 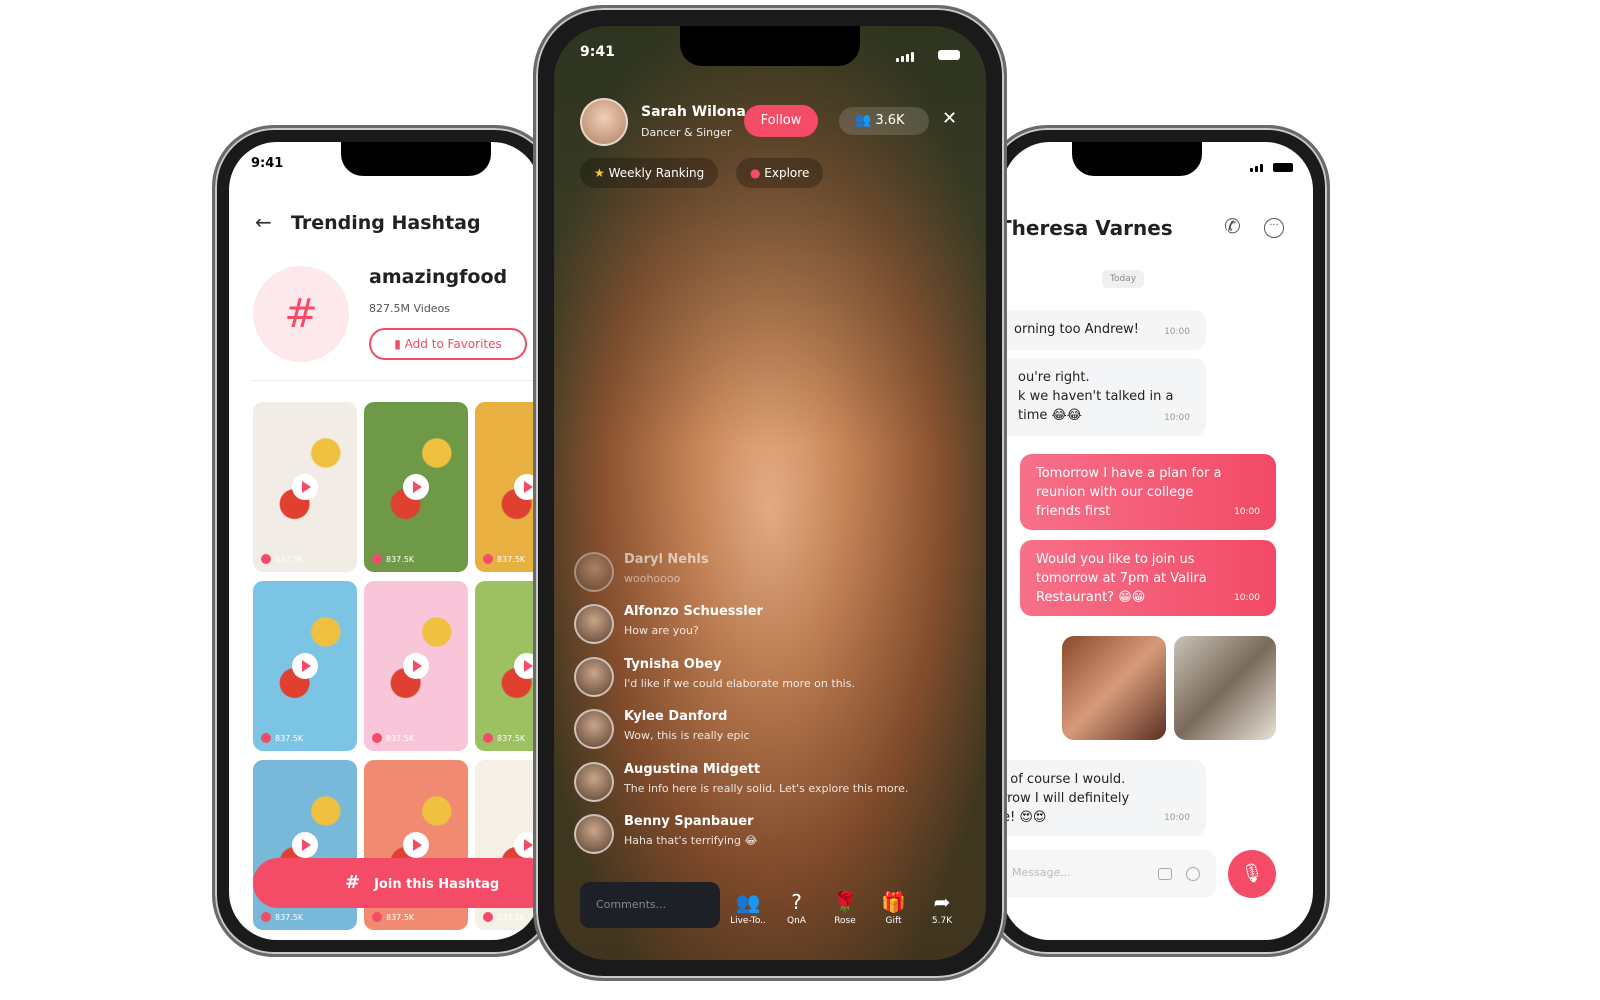 I want to click on page-title: Trending Hashtag, so click(x=386, y=223).